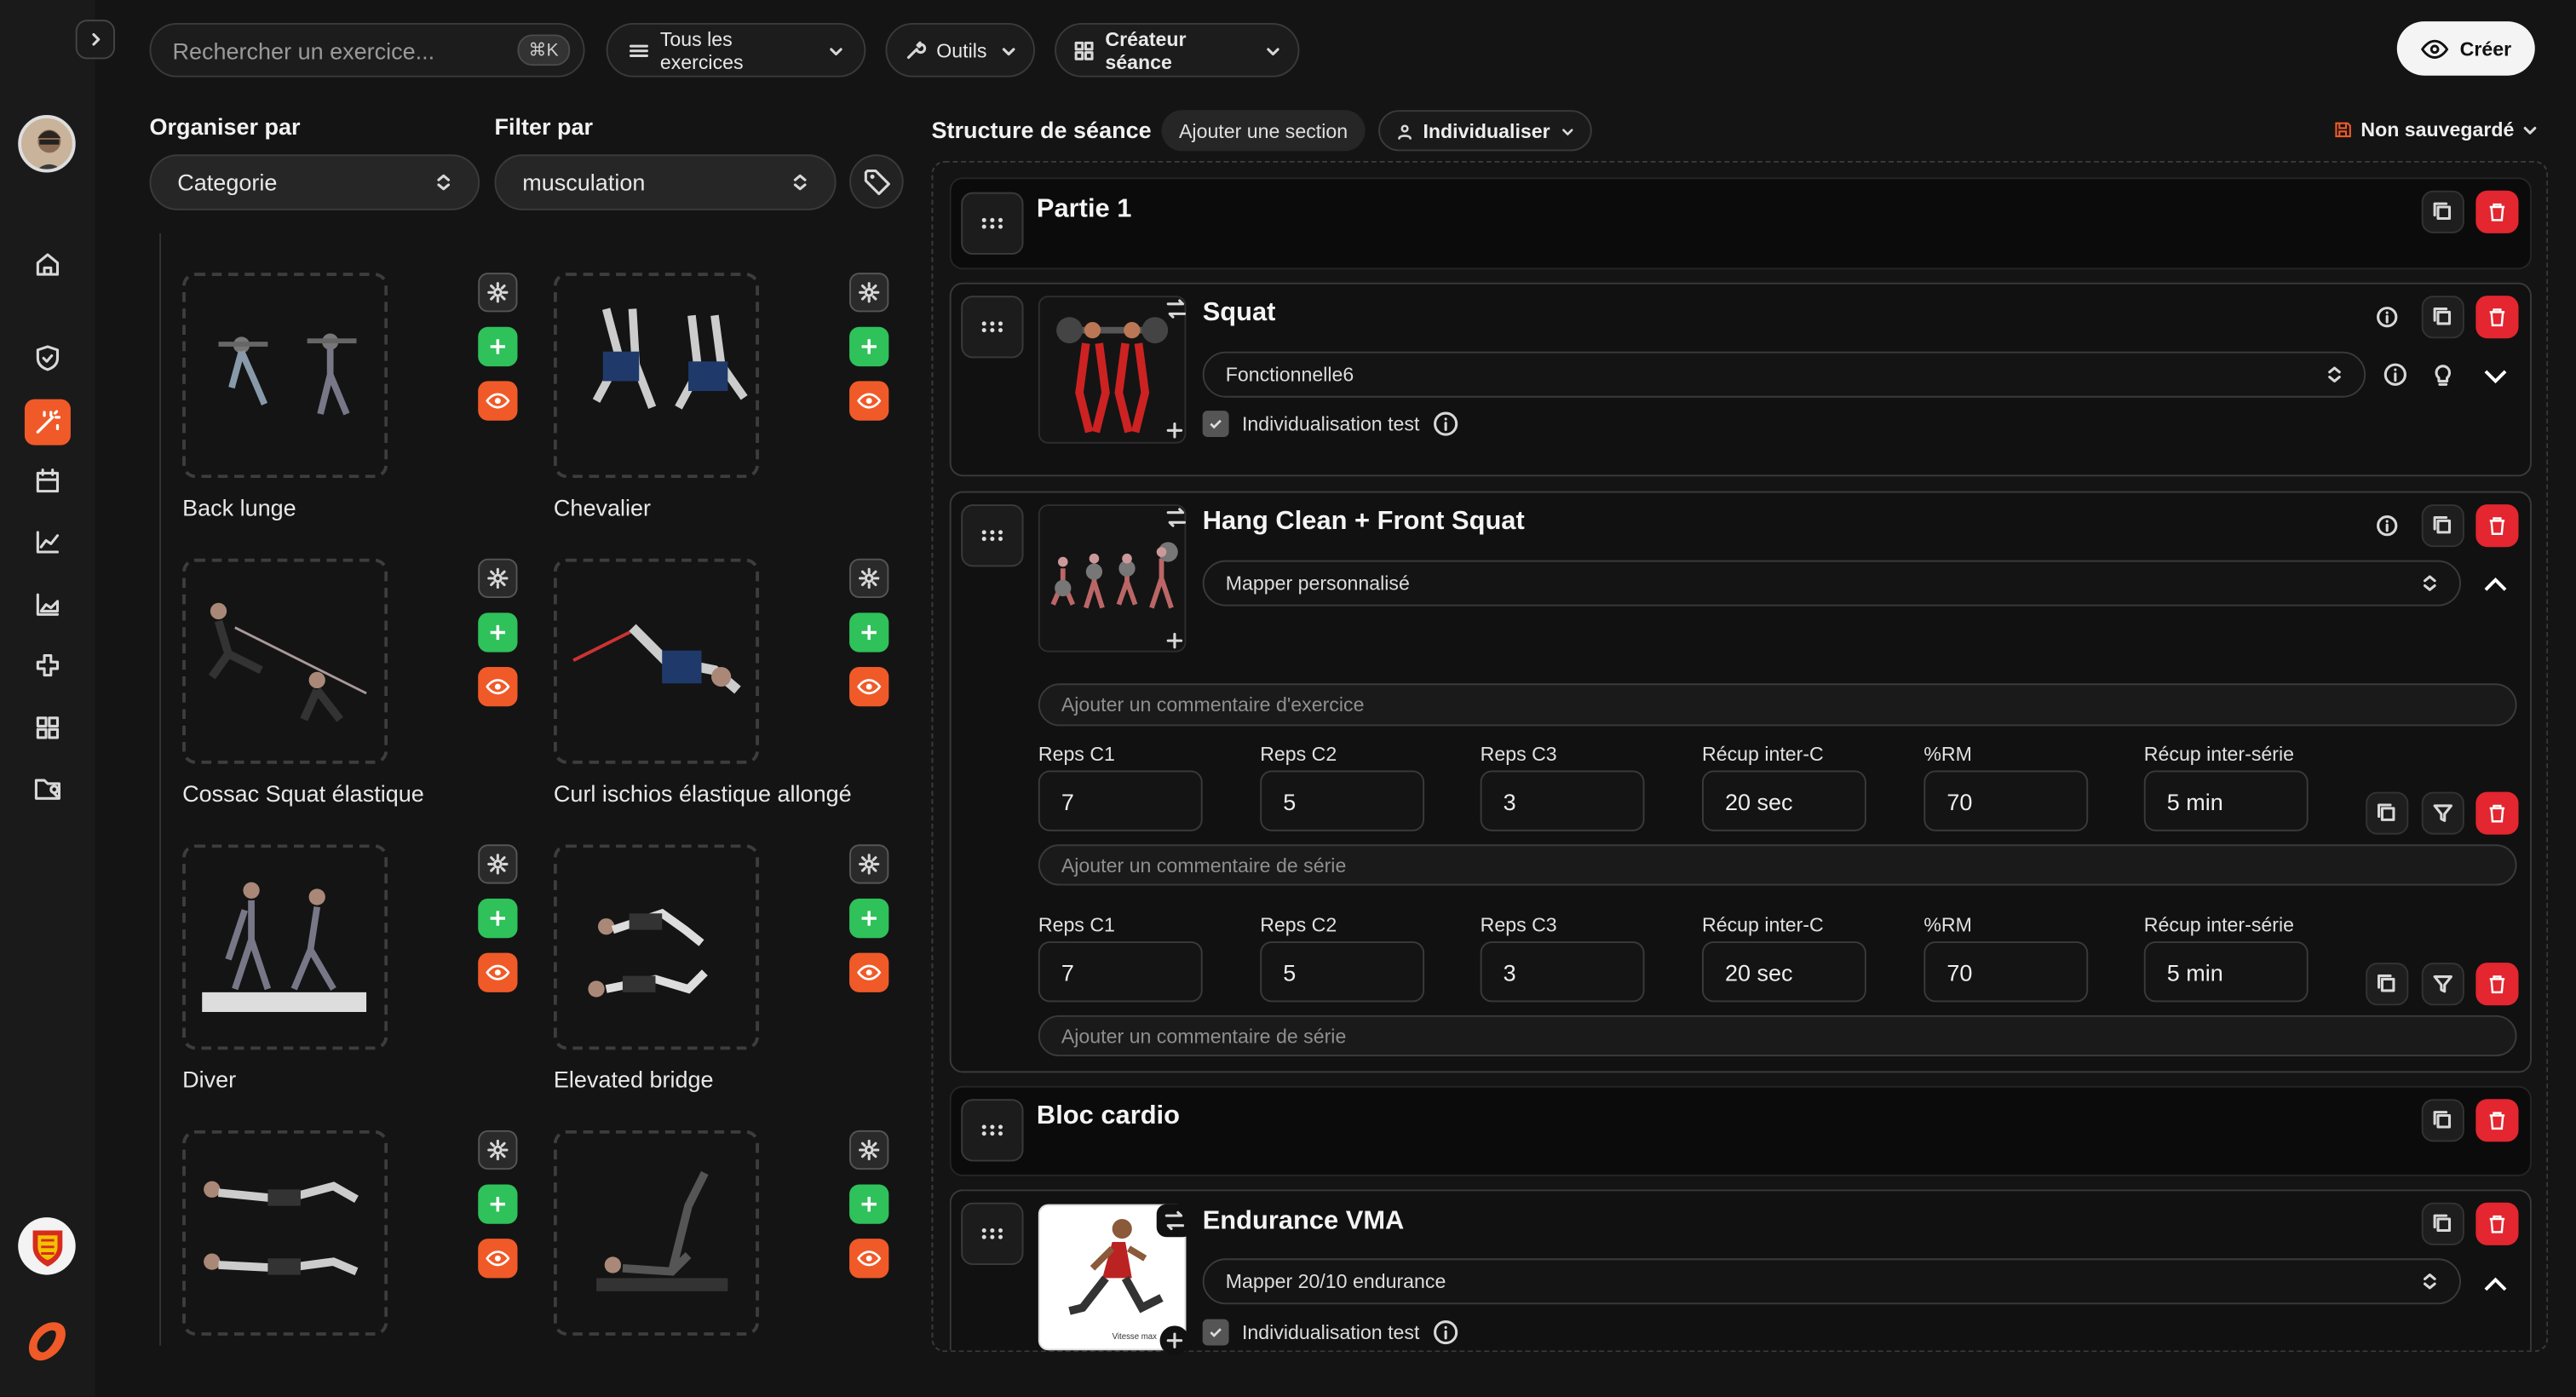 The height and width of the screenshot is (1397, 2576). I want to click on grid-icon, so click(48, 727).